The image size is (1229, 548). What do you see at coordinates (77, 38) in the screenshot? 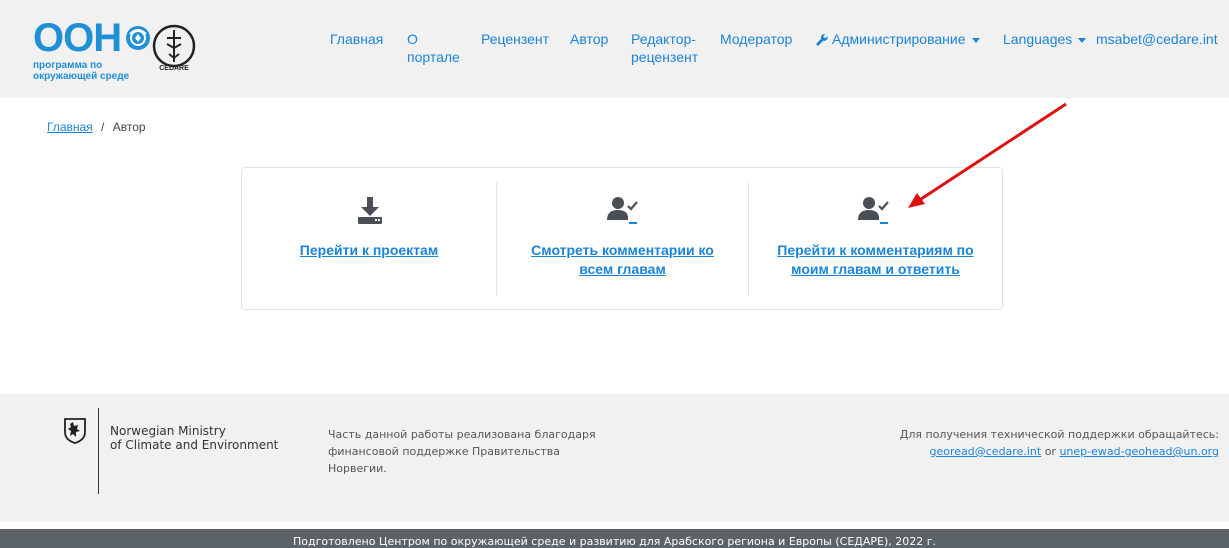
I see `unep-logo-title: ООН` at bounding box center [77, 38].